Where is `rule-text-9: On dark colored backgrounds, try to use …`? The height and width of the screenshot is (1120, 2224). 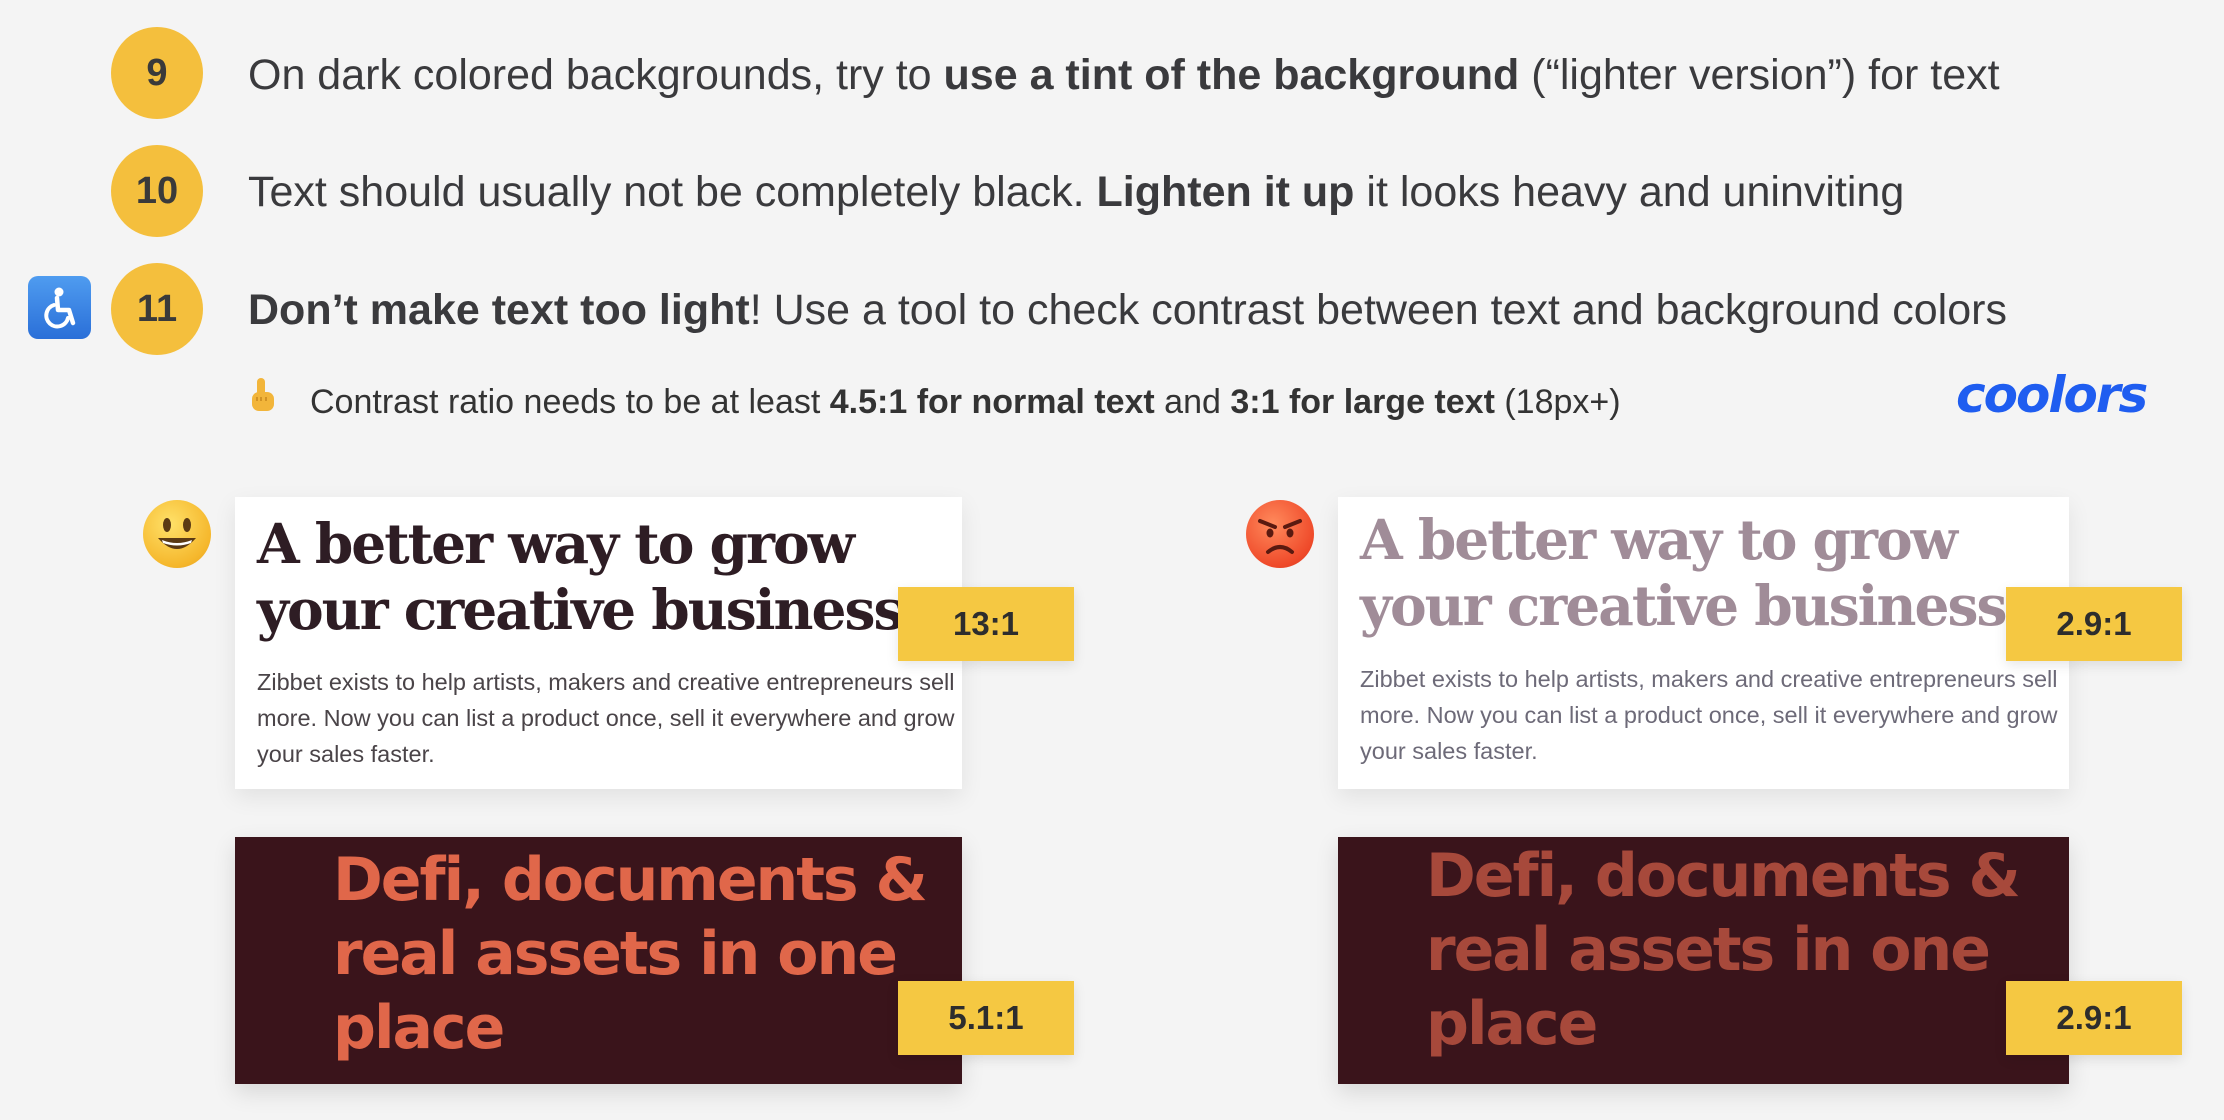
rule-text-9: On dark colored backgrounds, try to use … is located at coordinates (1124, 75).